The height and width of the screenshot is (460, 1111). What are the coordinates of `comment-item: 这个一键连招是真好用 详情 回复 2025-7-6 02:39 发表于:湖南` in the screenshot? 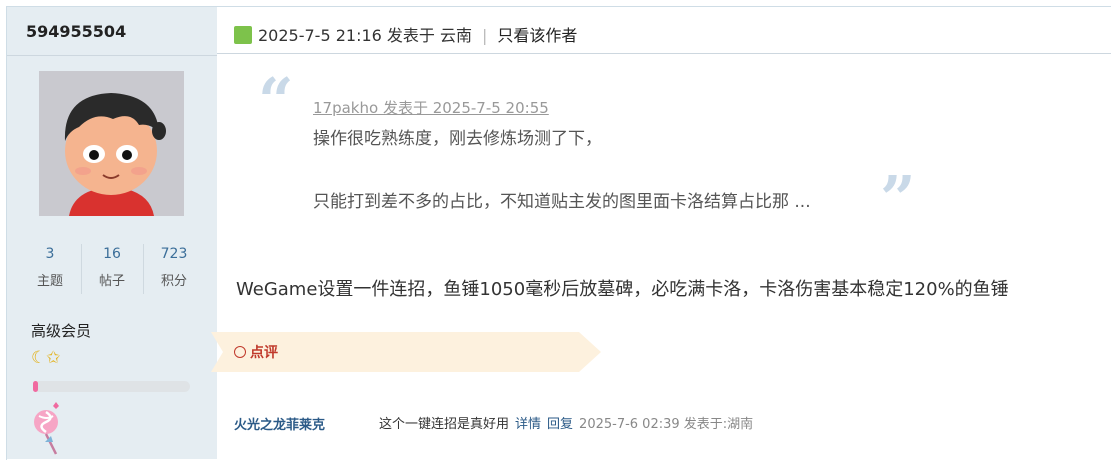 It's located at (566, 422).